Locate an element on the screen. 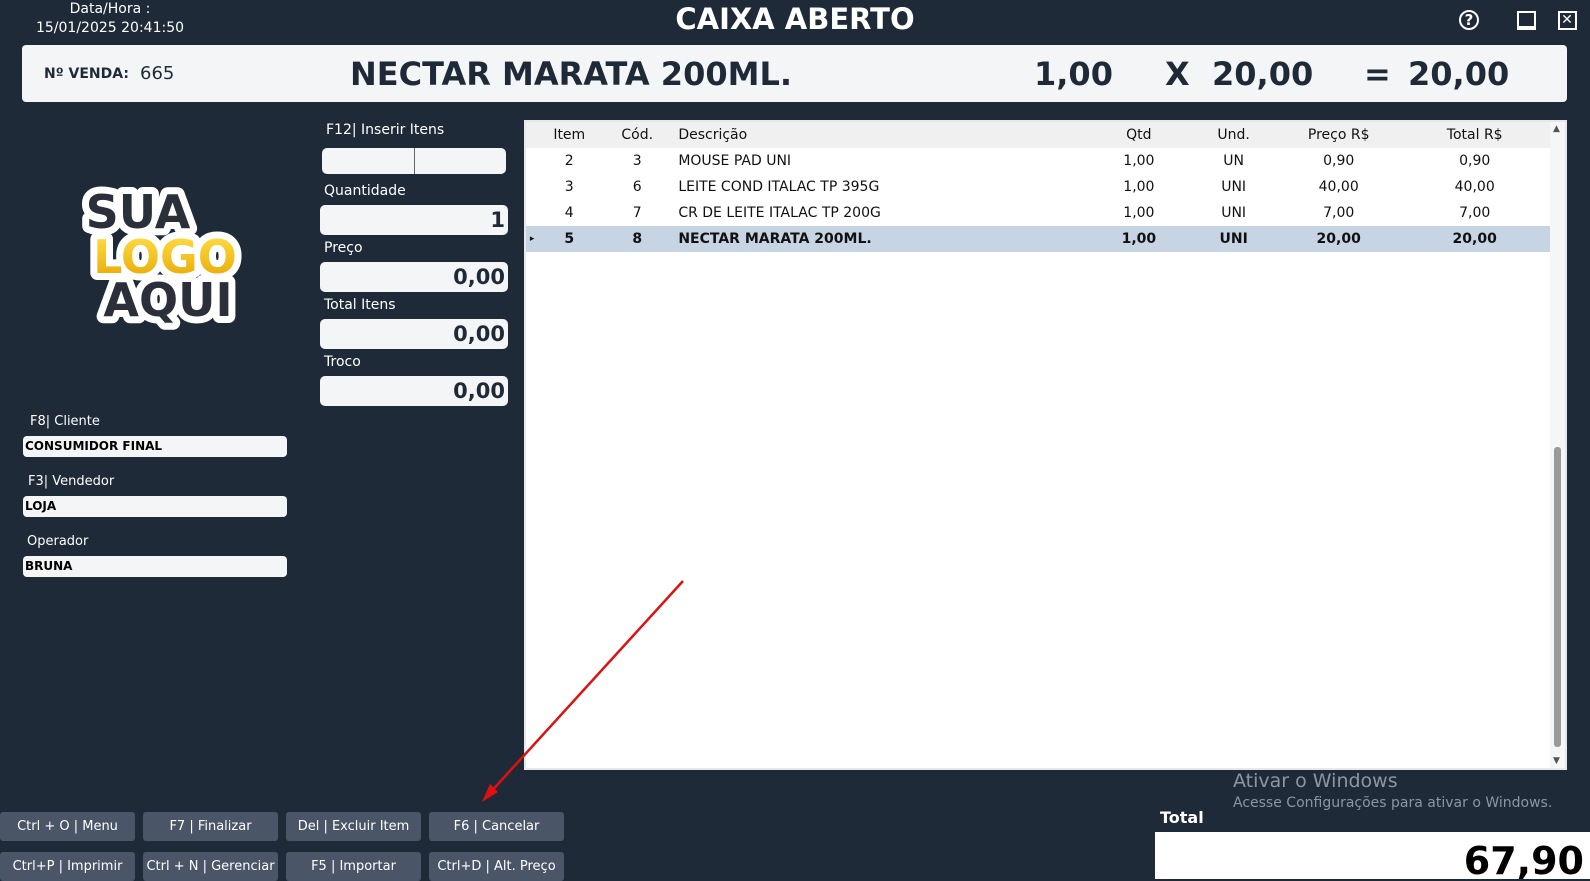  col-unit: Und. is located at coordinates (1234, 135).